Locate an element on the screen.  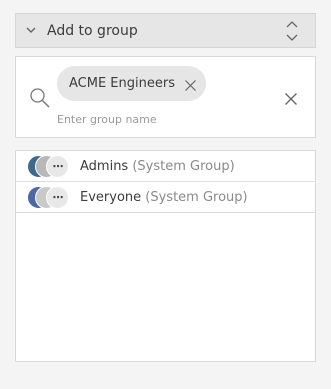
group-name: Admins is located at coordinates (104, 166).